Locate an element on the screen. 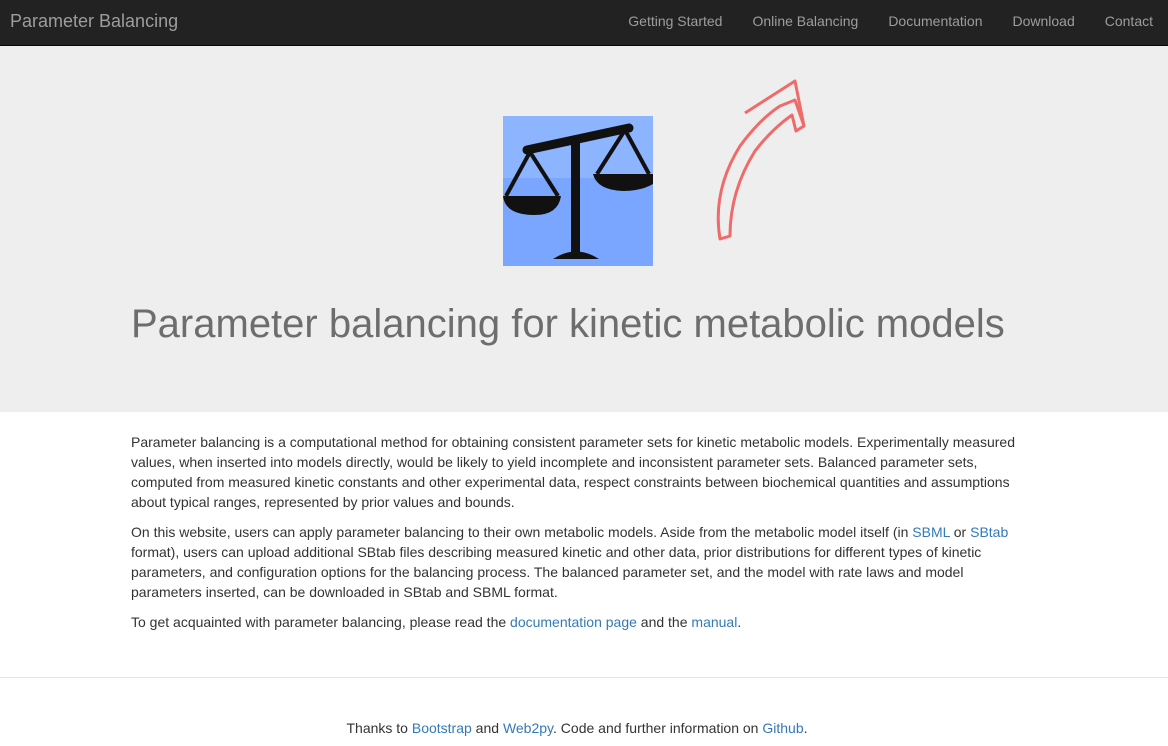  github-link: Github is located at coordinates (782, 728).